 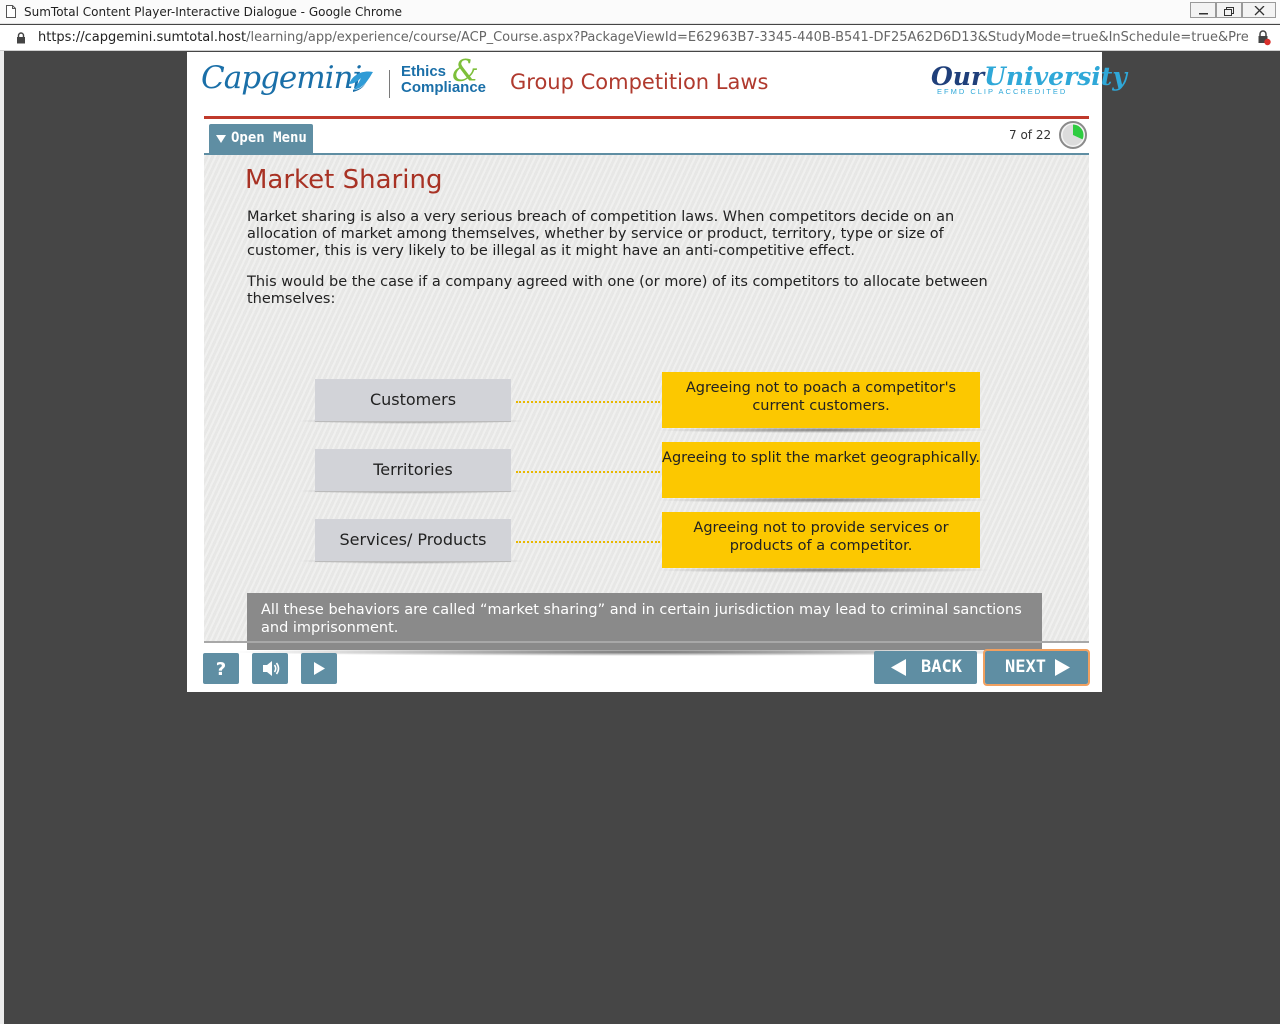 What do you see at coordinates (1073, 135) in the screenshot?
I see `progress-pie-icon` at bounding box center [1073, 135].